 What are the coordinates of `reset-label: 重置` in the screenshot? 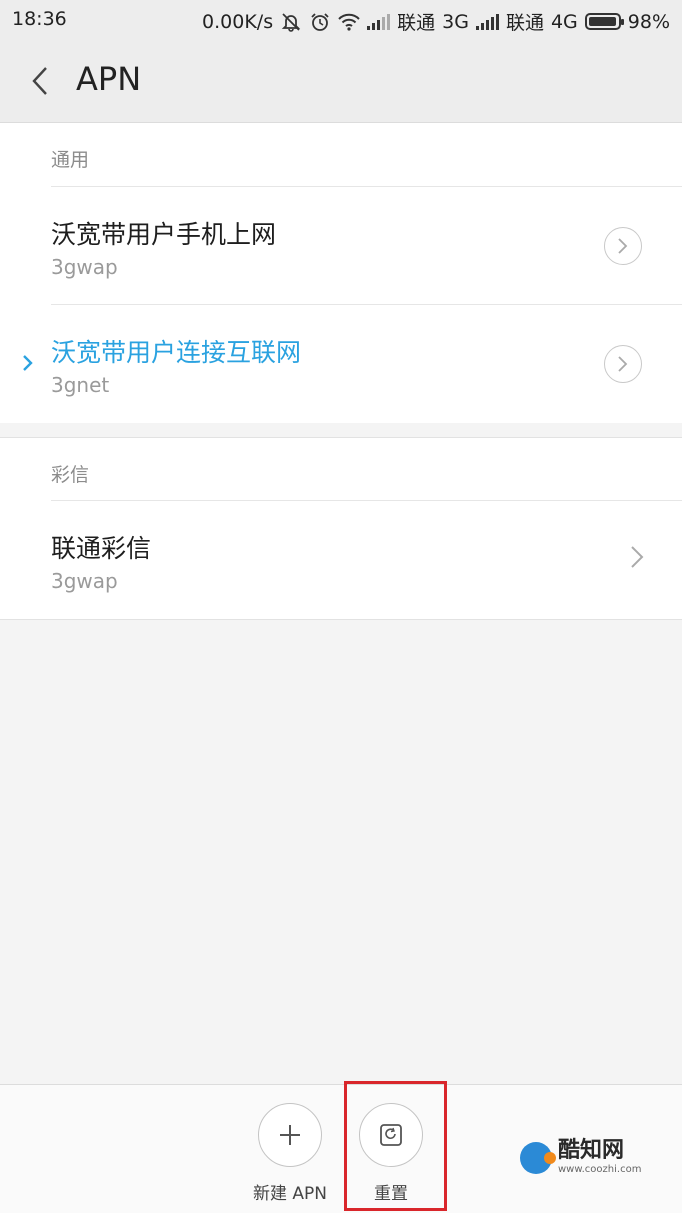 It's located at (391, 1194).